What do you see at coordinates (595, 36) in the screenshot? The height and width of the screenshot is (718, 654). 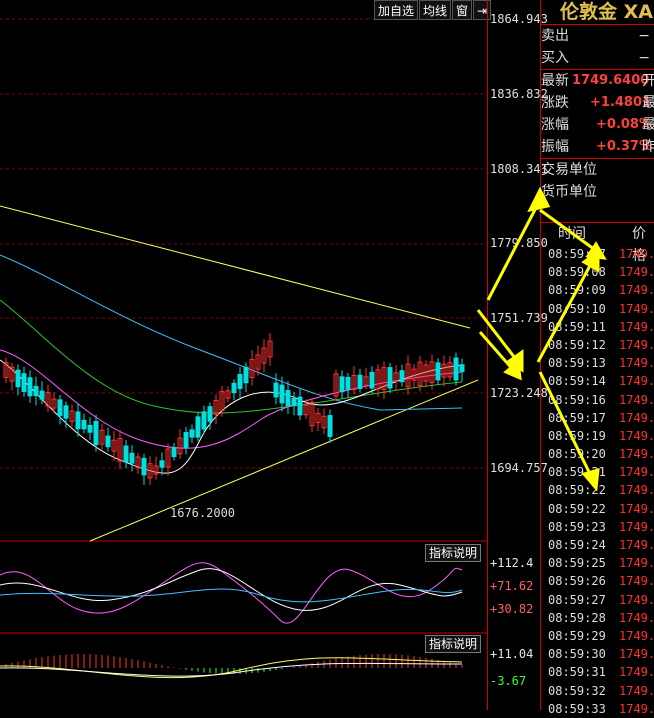 I see `sell-row: 卖出 −` at bounding box center [595, 36].